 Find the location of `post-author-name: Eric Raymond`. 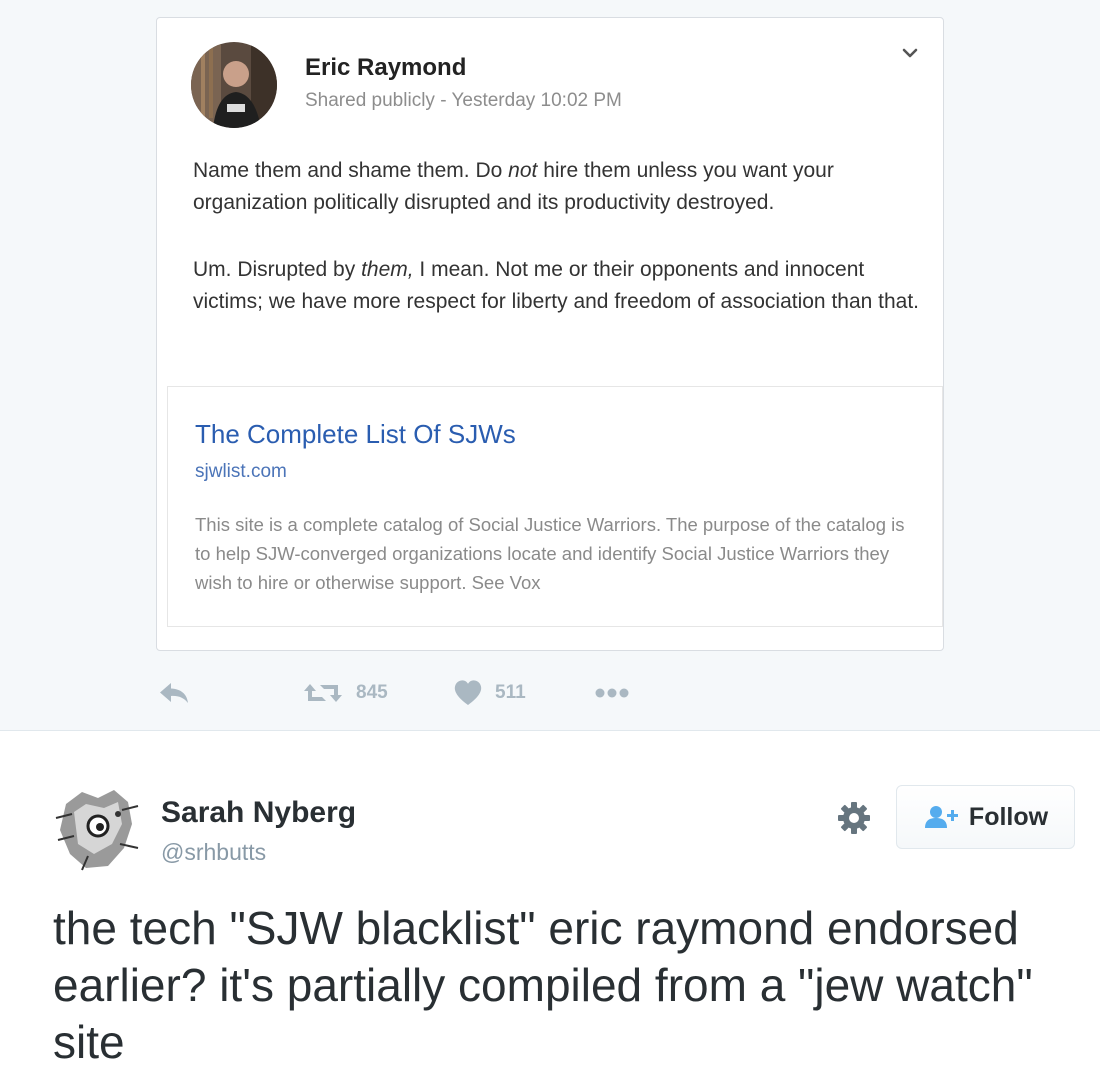

post-author-name: Eric Raymond is located at coordinates (385, 68).